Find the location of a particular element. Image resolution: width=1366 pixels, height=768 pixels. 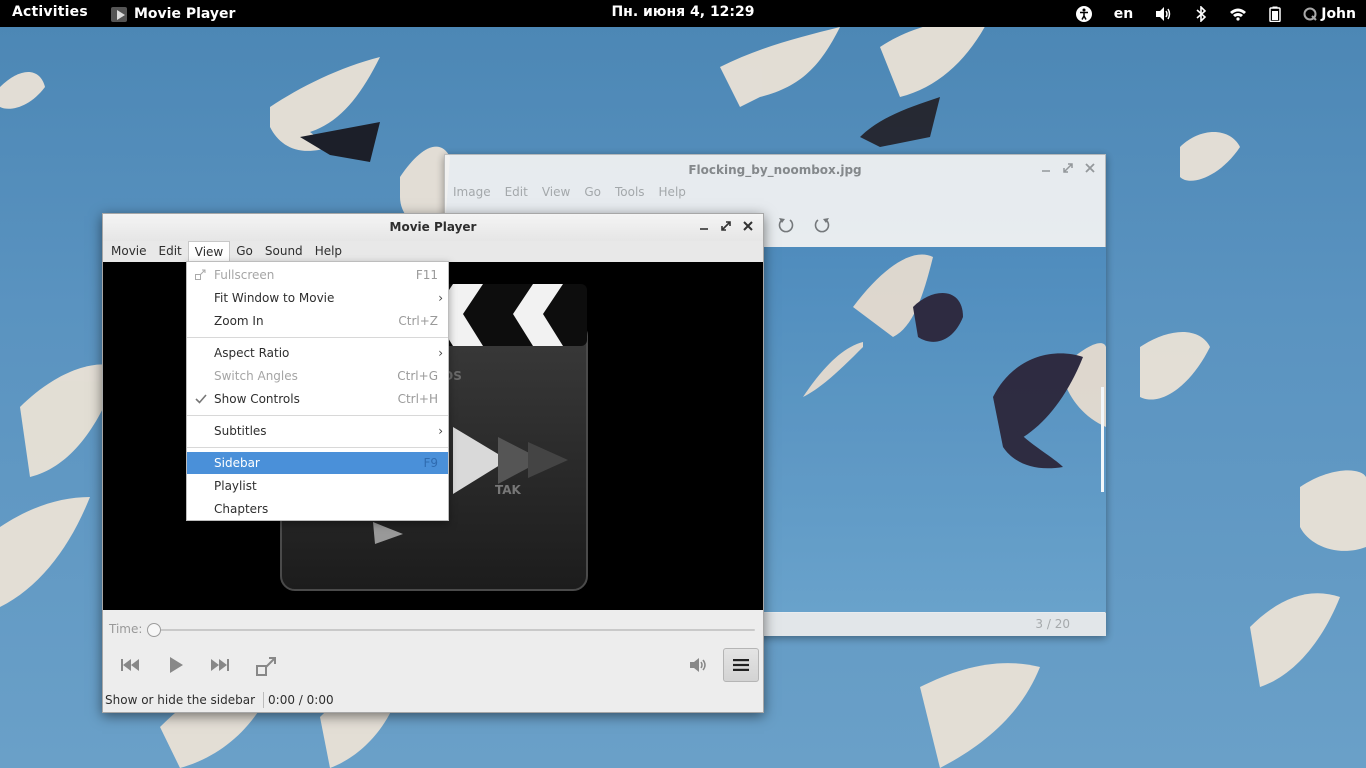

image-viewer-statusbar: 3 / 20 is located at coordinates (934, 624).